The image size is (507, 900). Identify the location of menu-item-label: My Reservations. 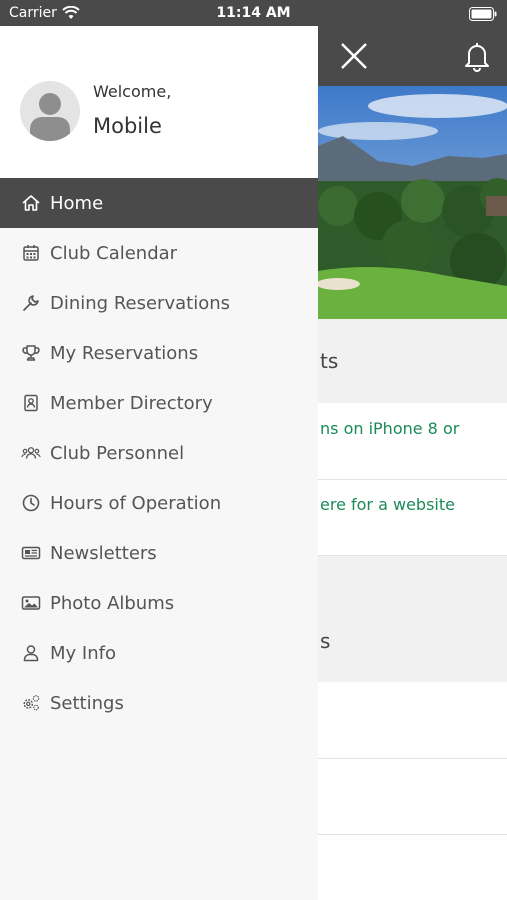
(124, 353).